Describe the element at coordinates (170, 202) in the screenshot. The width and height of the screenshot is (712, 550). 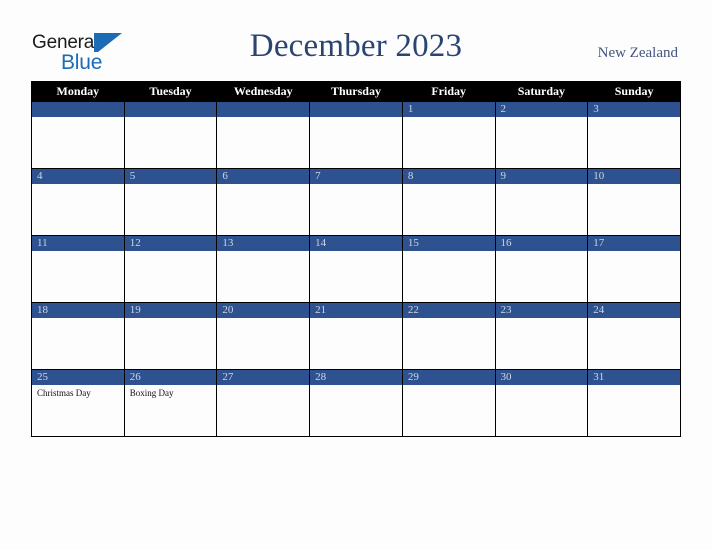
I see `calendar-day-cell: 5` at that location.